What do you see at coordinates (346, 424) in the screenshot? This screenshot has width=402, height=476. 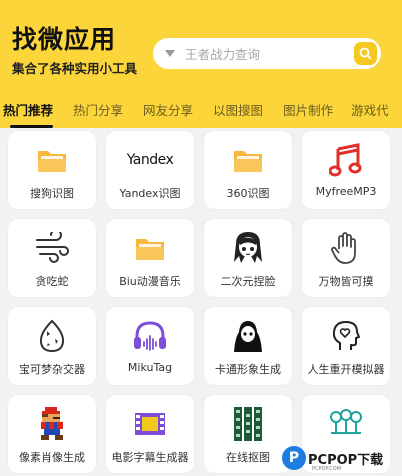 I see `tree-icon` at bounding box center [346, 424].